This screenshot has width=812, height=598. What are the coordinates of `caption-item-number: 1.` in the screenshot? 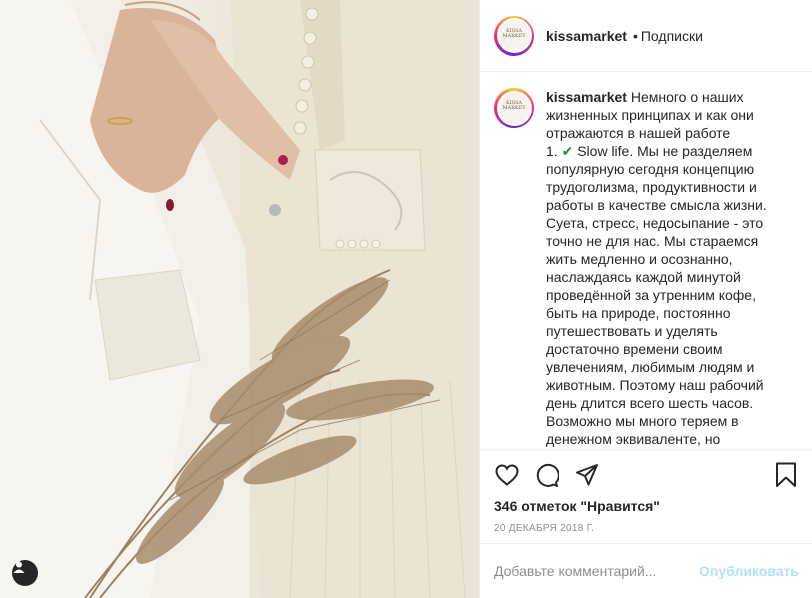 It's located at (552, 151).